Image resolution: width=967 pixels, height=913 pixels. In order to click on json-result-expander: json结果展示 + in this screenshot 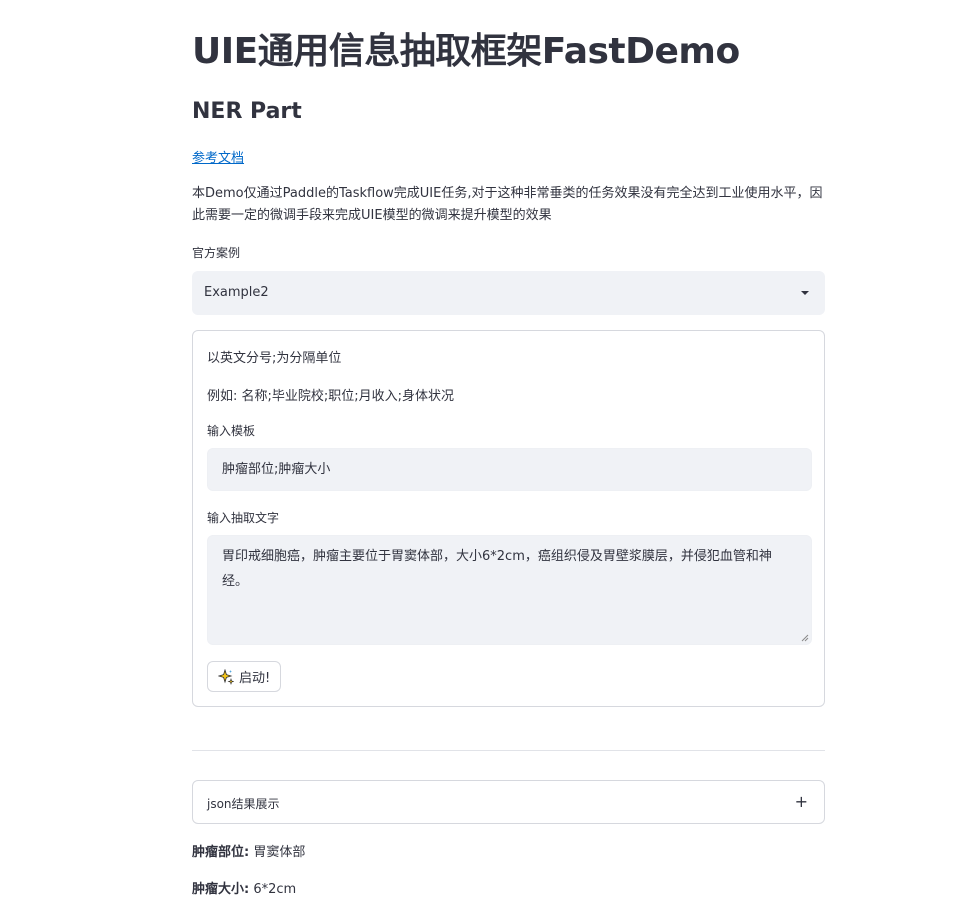, I will do `click(508, 802)`.